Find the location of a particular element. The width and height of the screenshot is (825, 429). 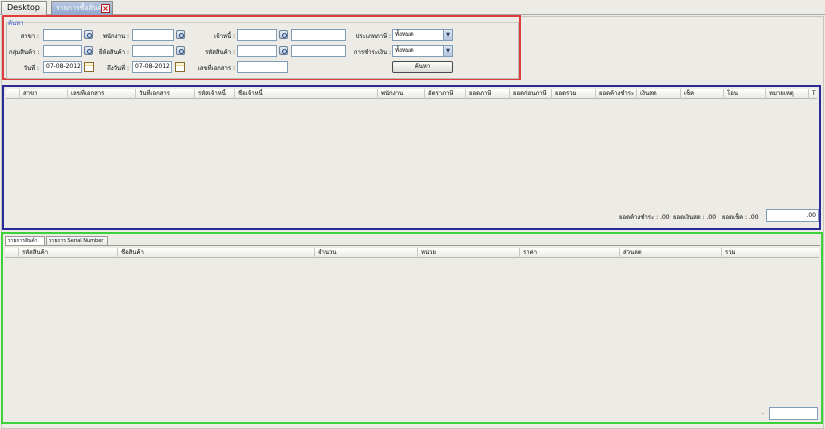

search-fieldset-title: ค้นหา is located at coordinates (16, 23).